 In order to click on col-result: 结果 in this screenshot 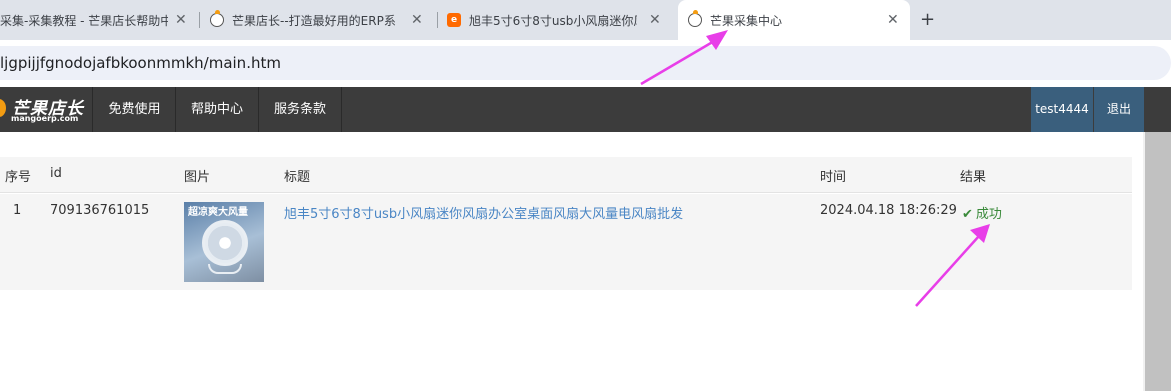, I will do `click(973, 177)`.